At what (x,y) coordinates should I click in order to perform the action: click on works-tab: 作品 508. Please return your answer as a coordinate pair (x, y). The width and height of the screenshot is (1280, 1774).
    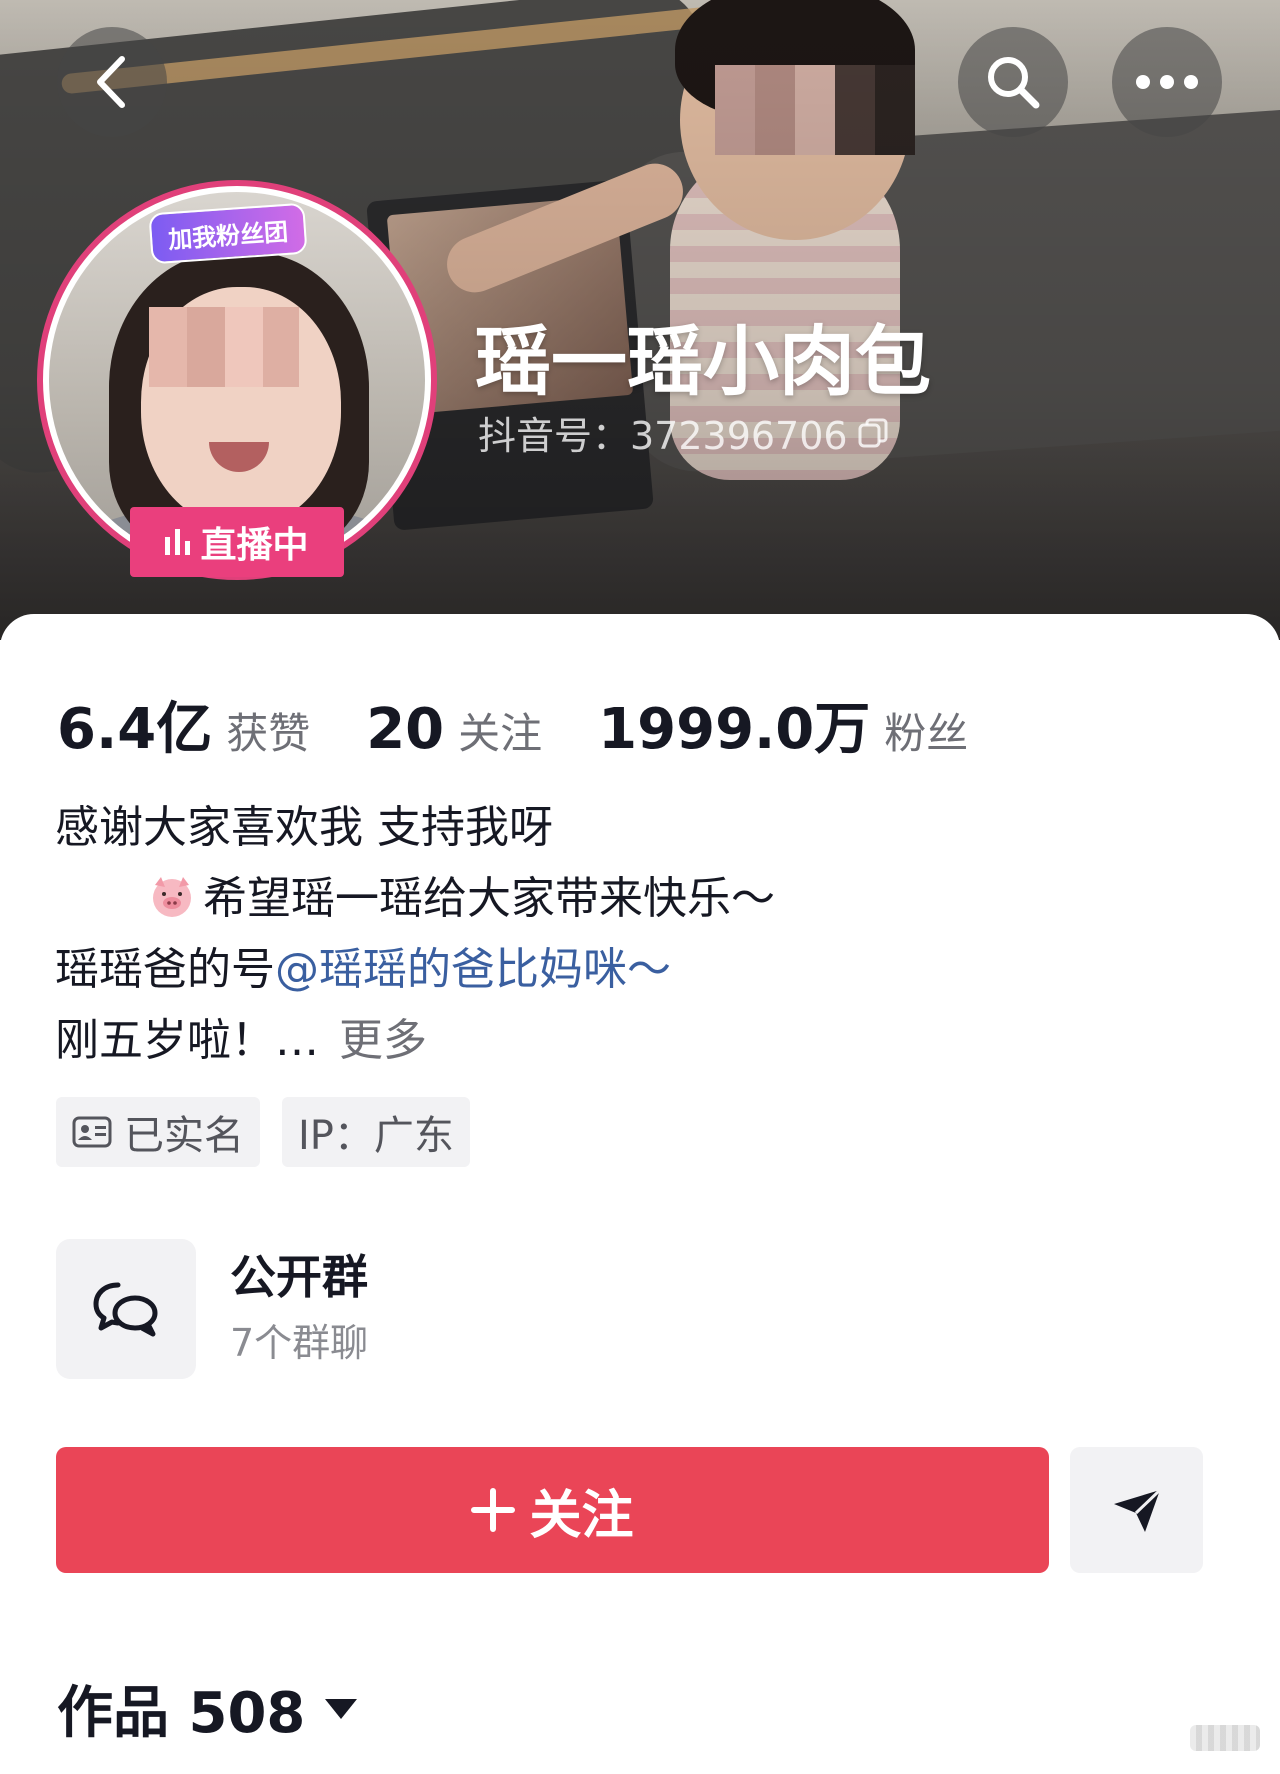
    Looking at the image, I should click on (207, 1708).